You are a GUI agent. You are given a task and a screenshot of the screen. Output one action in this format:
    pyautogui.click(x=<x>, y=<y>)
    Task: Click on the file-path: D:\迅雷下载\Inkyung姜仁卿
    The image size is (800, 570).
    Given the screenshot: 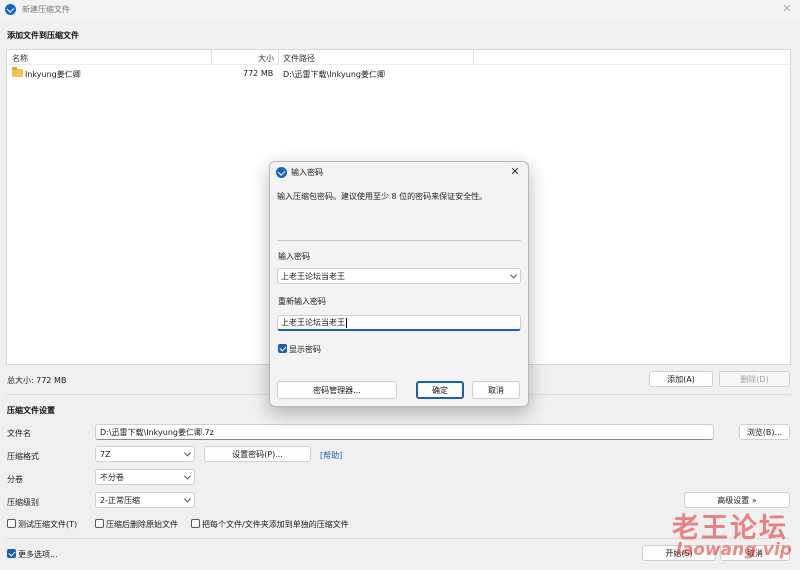 What is the action you would take?
    pyautogui.click(x=334, y=74)
    